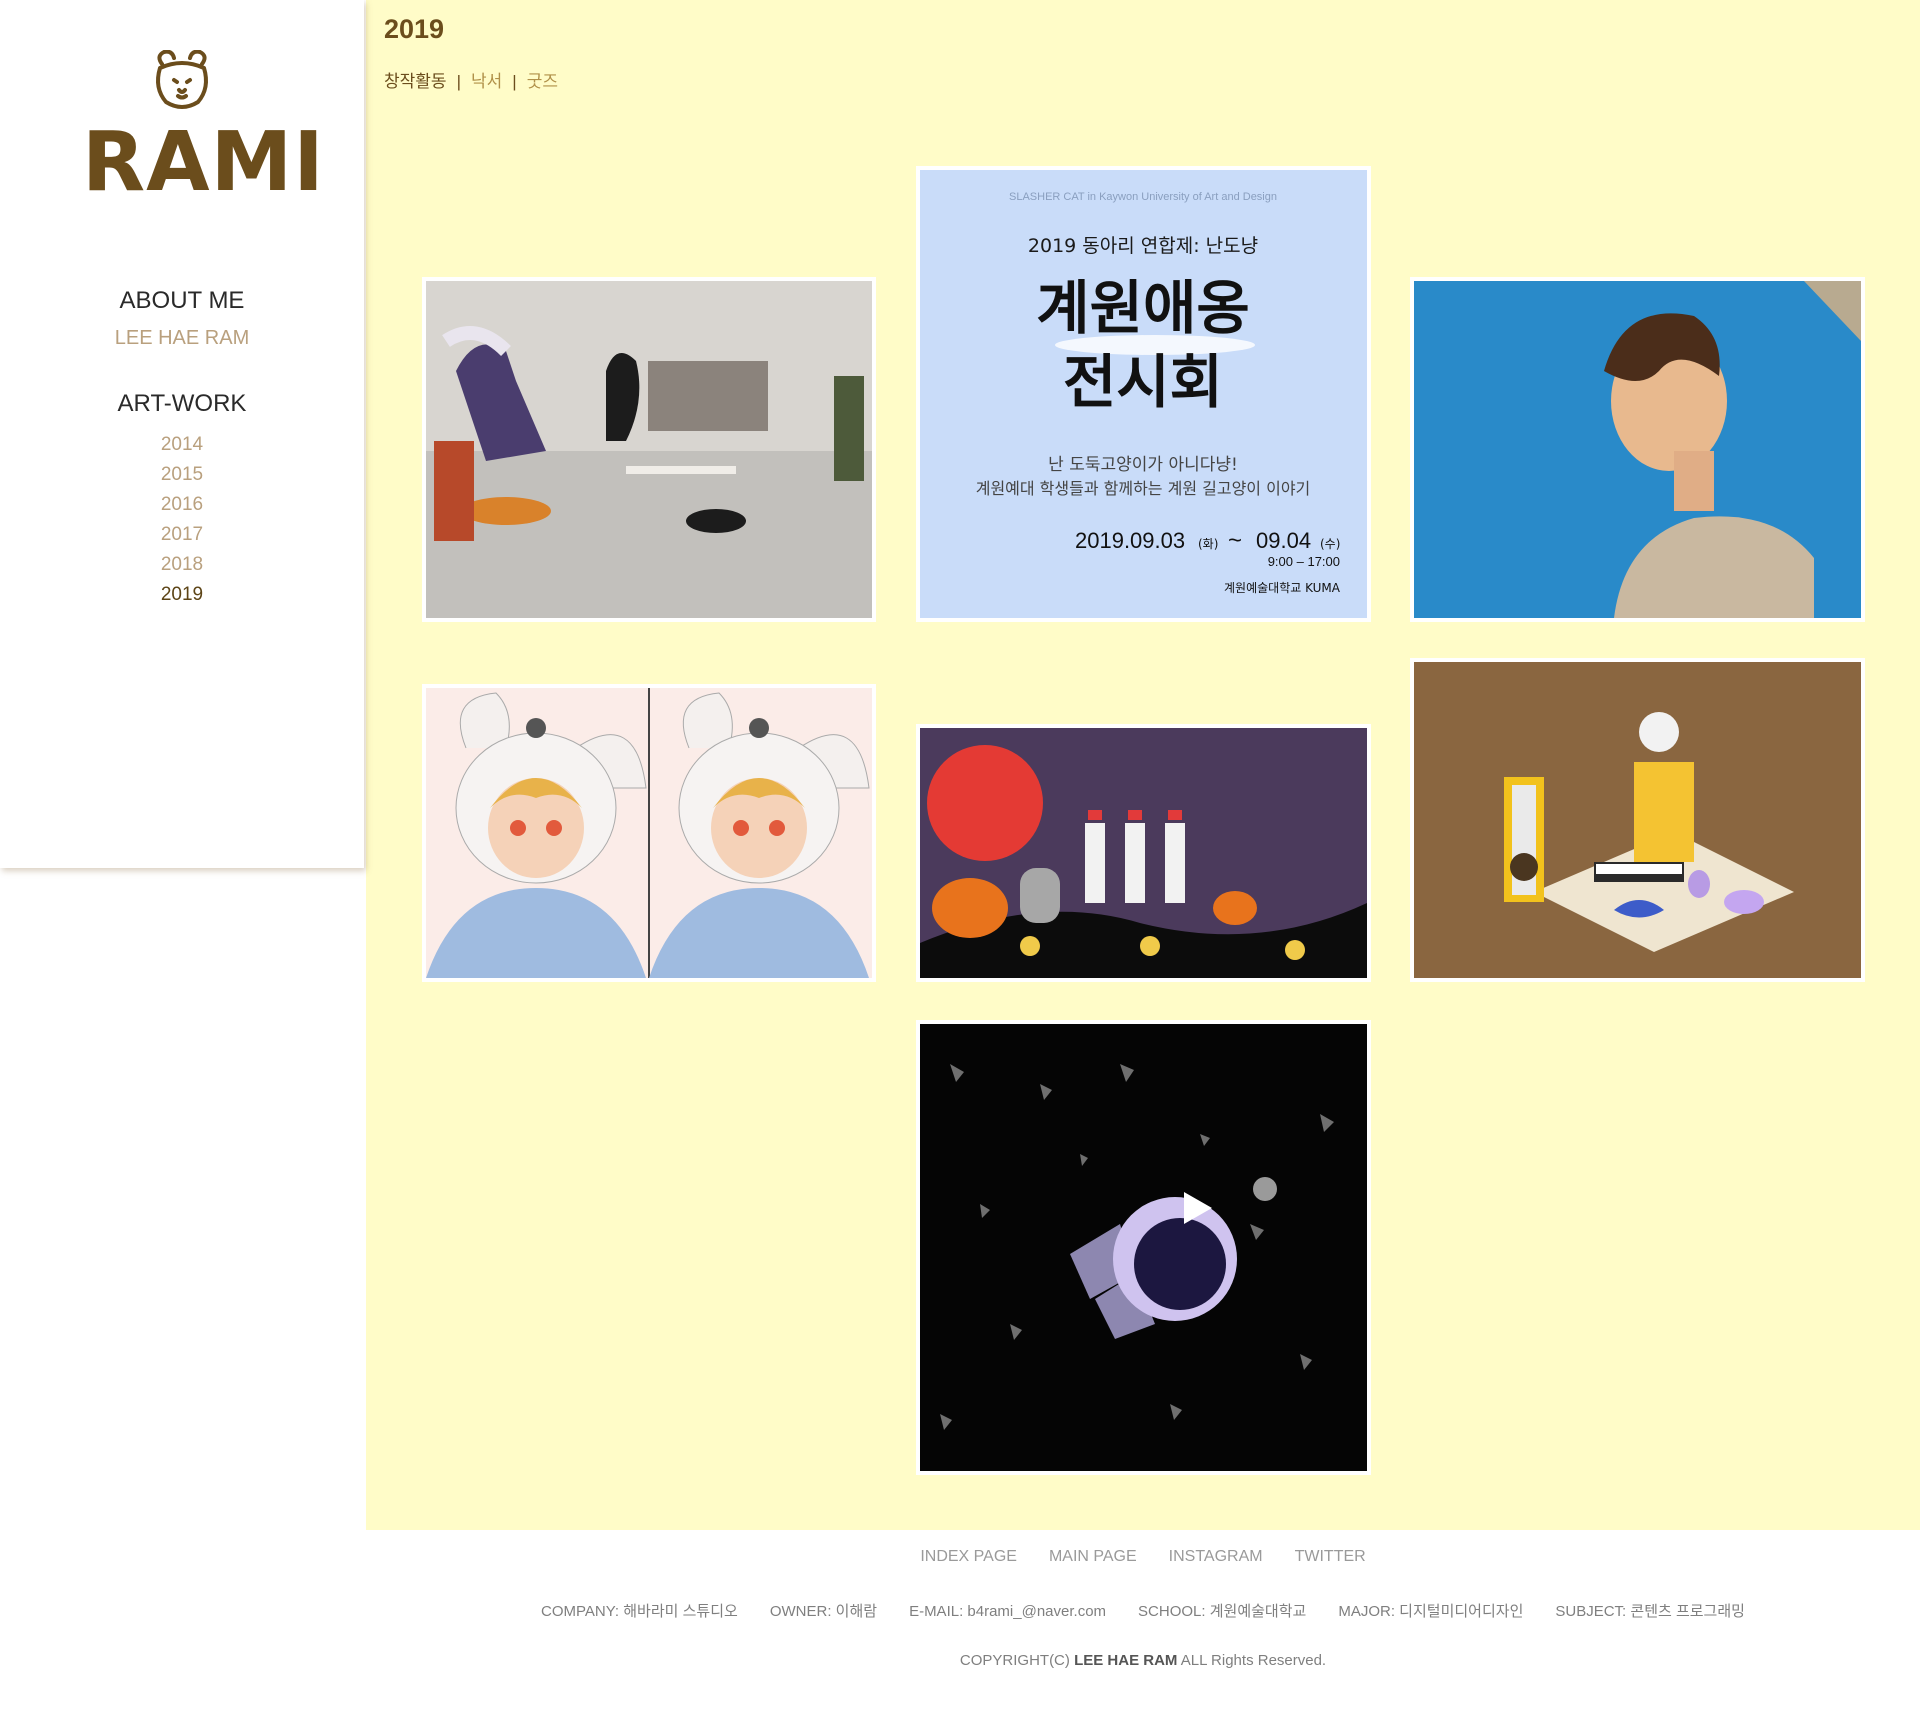 Image resolution: width=1920 pixels, height=1721 pixels. What do you see at coordinates (1008, 1611) in the screenshot?
I see `footer-email: E-MAIL: b4rami_@naver.com` at bounding box center [1008, 1611].